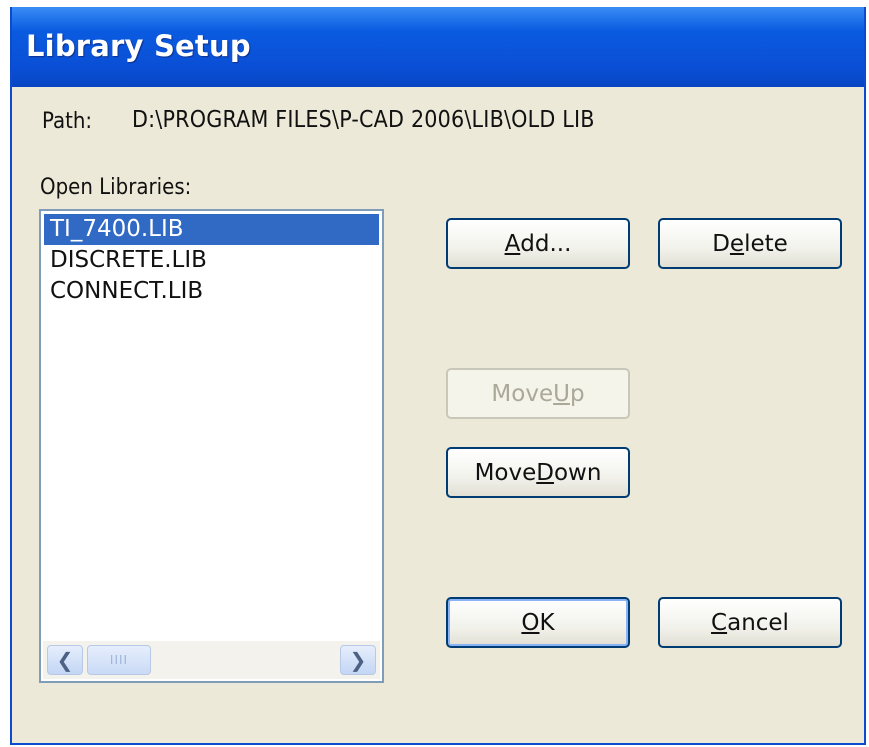  Describe the element at coordinates (737, 243) in the screenshot. I see `mnemonic: e` at that location.